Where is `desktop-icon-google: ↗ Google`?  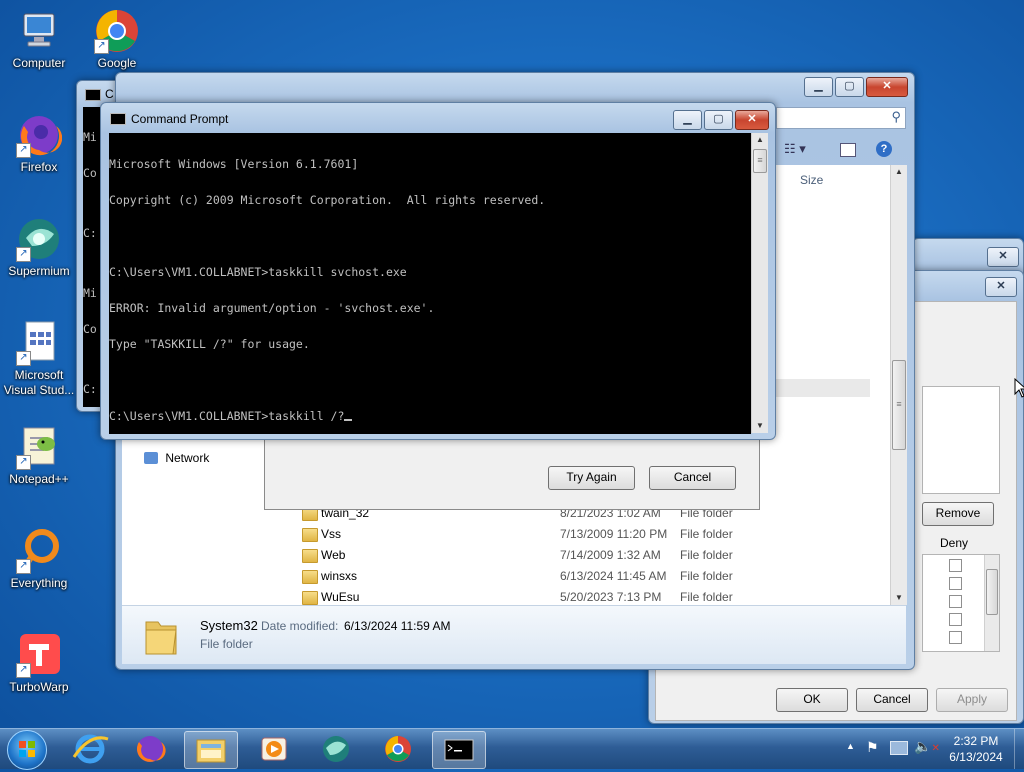 desktop-icon-google: ↗ Google is located at coordinates (117, 39).